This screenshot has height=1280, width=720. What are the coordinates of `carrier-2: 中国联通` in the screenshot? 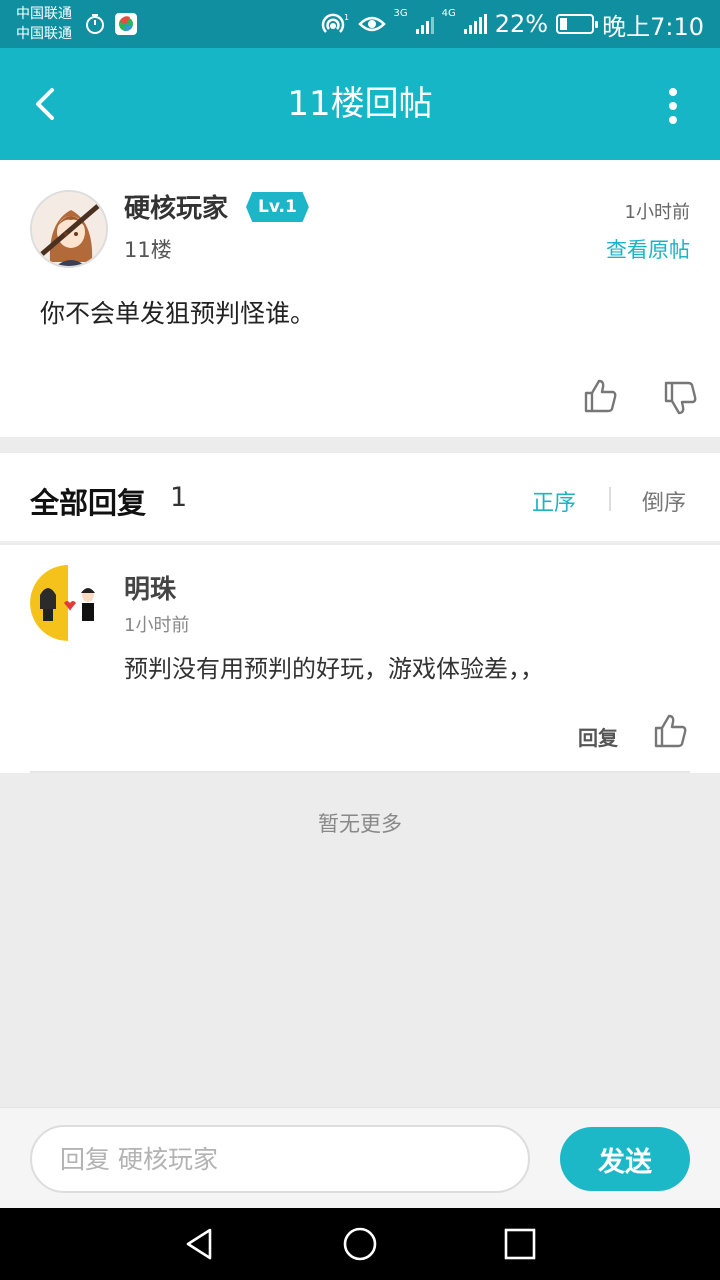 It's located at (44, 34).